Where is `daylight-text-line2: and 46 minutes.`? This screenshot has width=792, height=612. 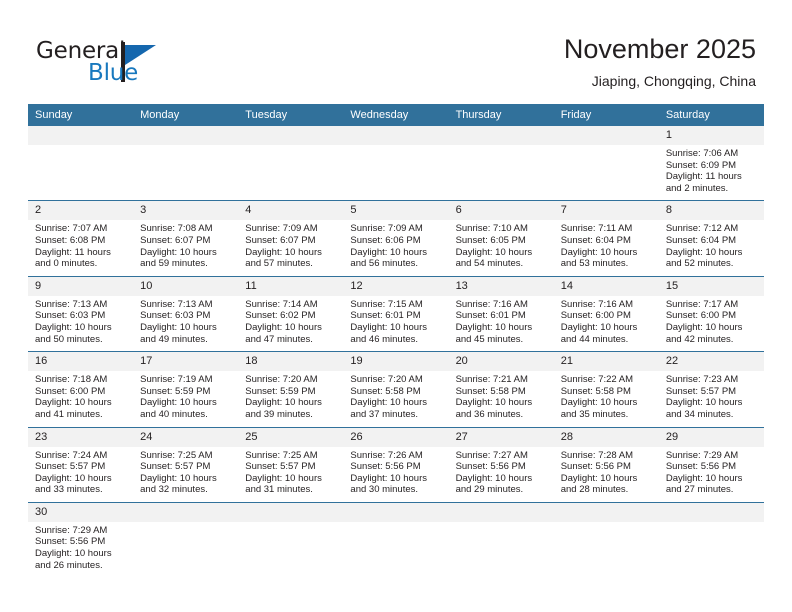 daylight-text-line2: and 46 minutes. is located at coordinates (384, 339).